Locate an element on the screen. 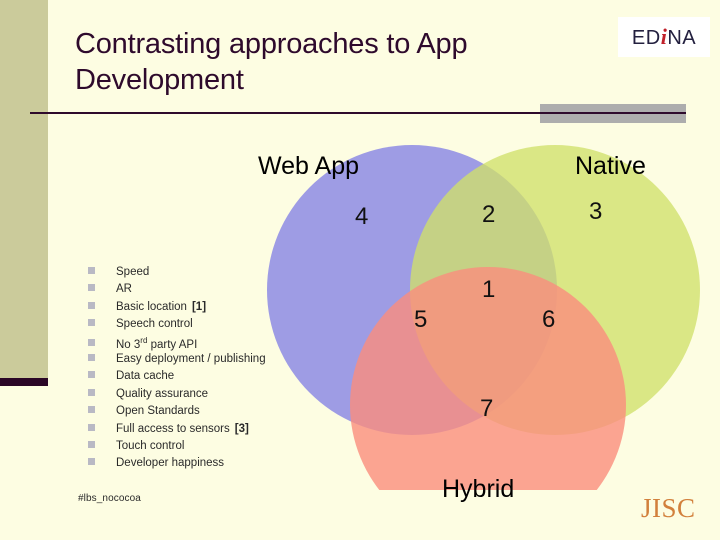 This screenshot has width=720, height=540. list-item: No 3rd party API is located at coordinates (223, 344).